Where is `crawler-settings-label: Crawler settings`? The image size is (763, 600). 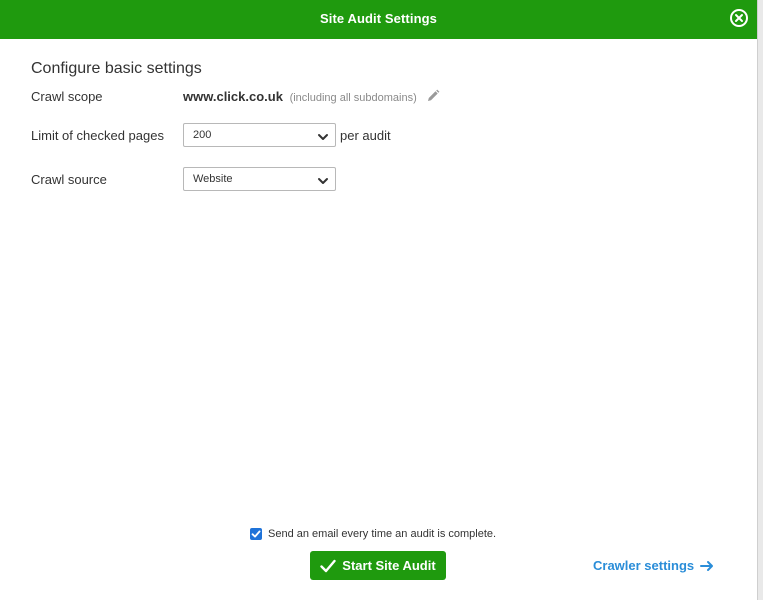 crawler-settings-label: Crawler settings is located at coordinates (644, 565).